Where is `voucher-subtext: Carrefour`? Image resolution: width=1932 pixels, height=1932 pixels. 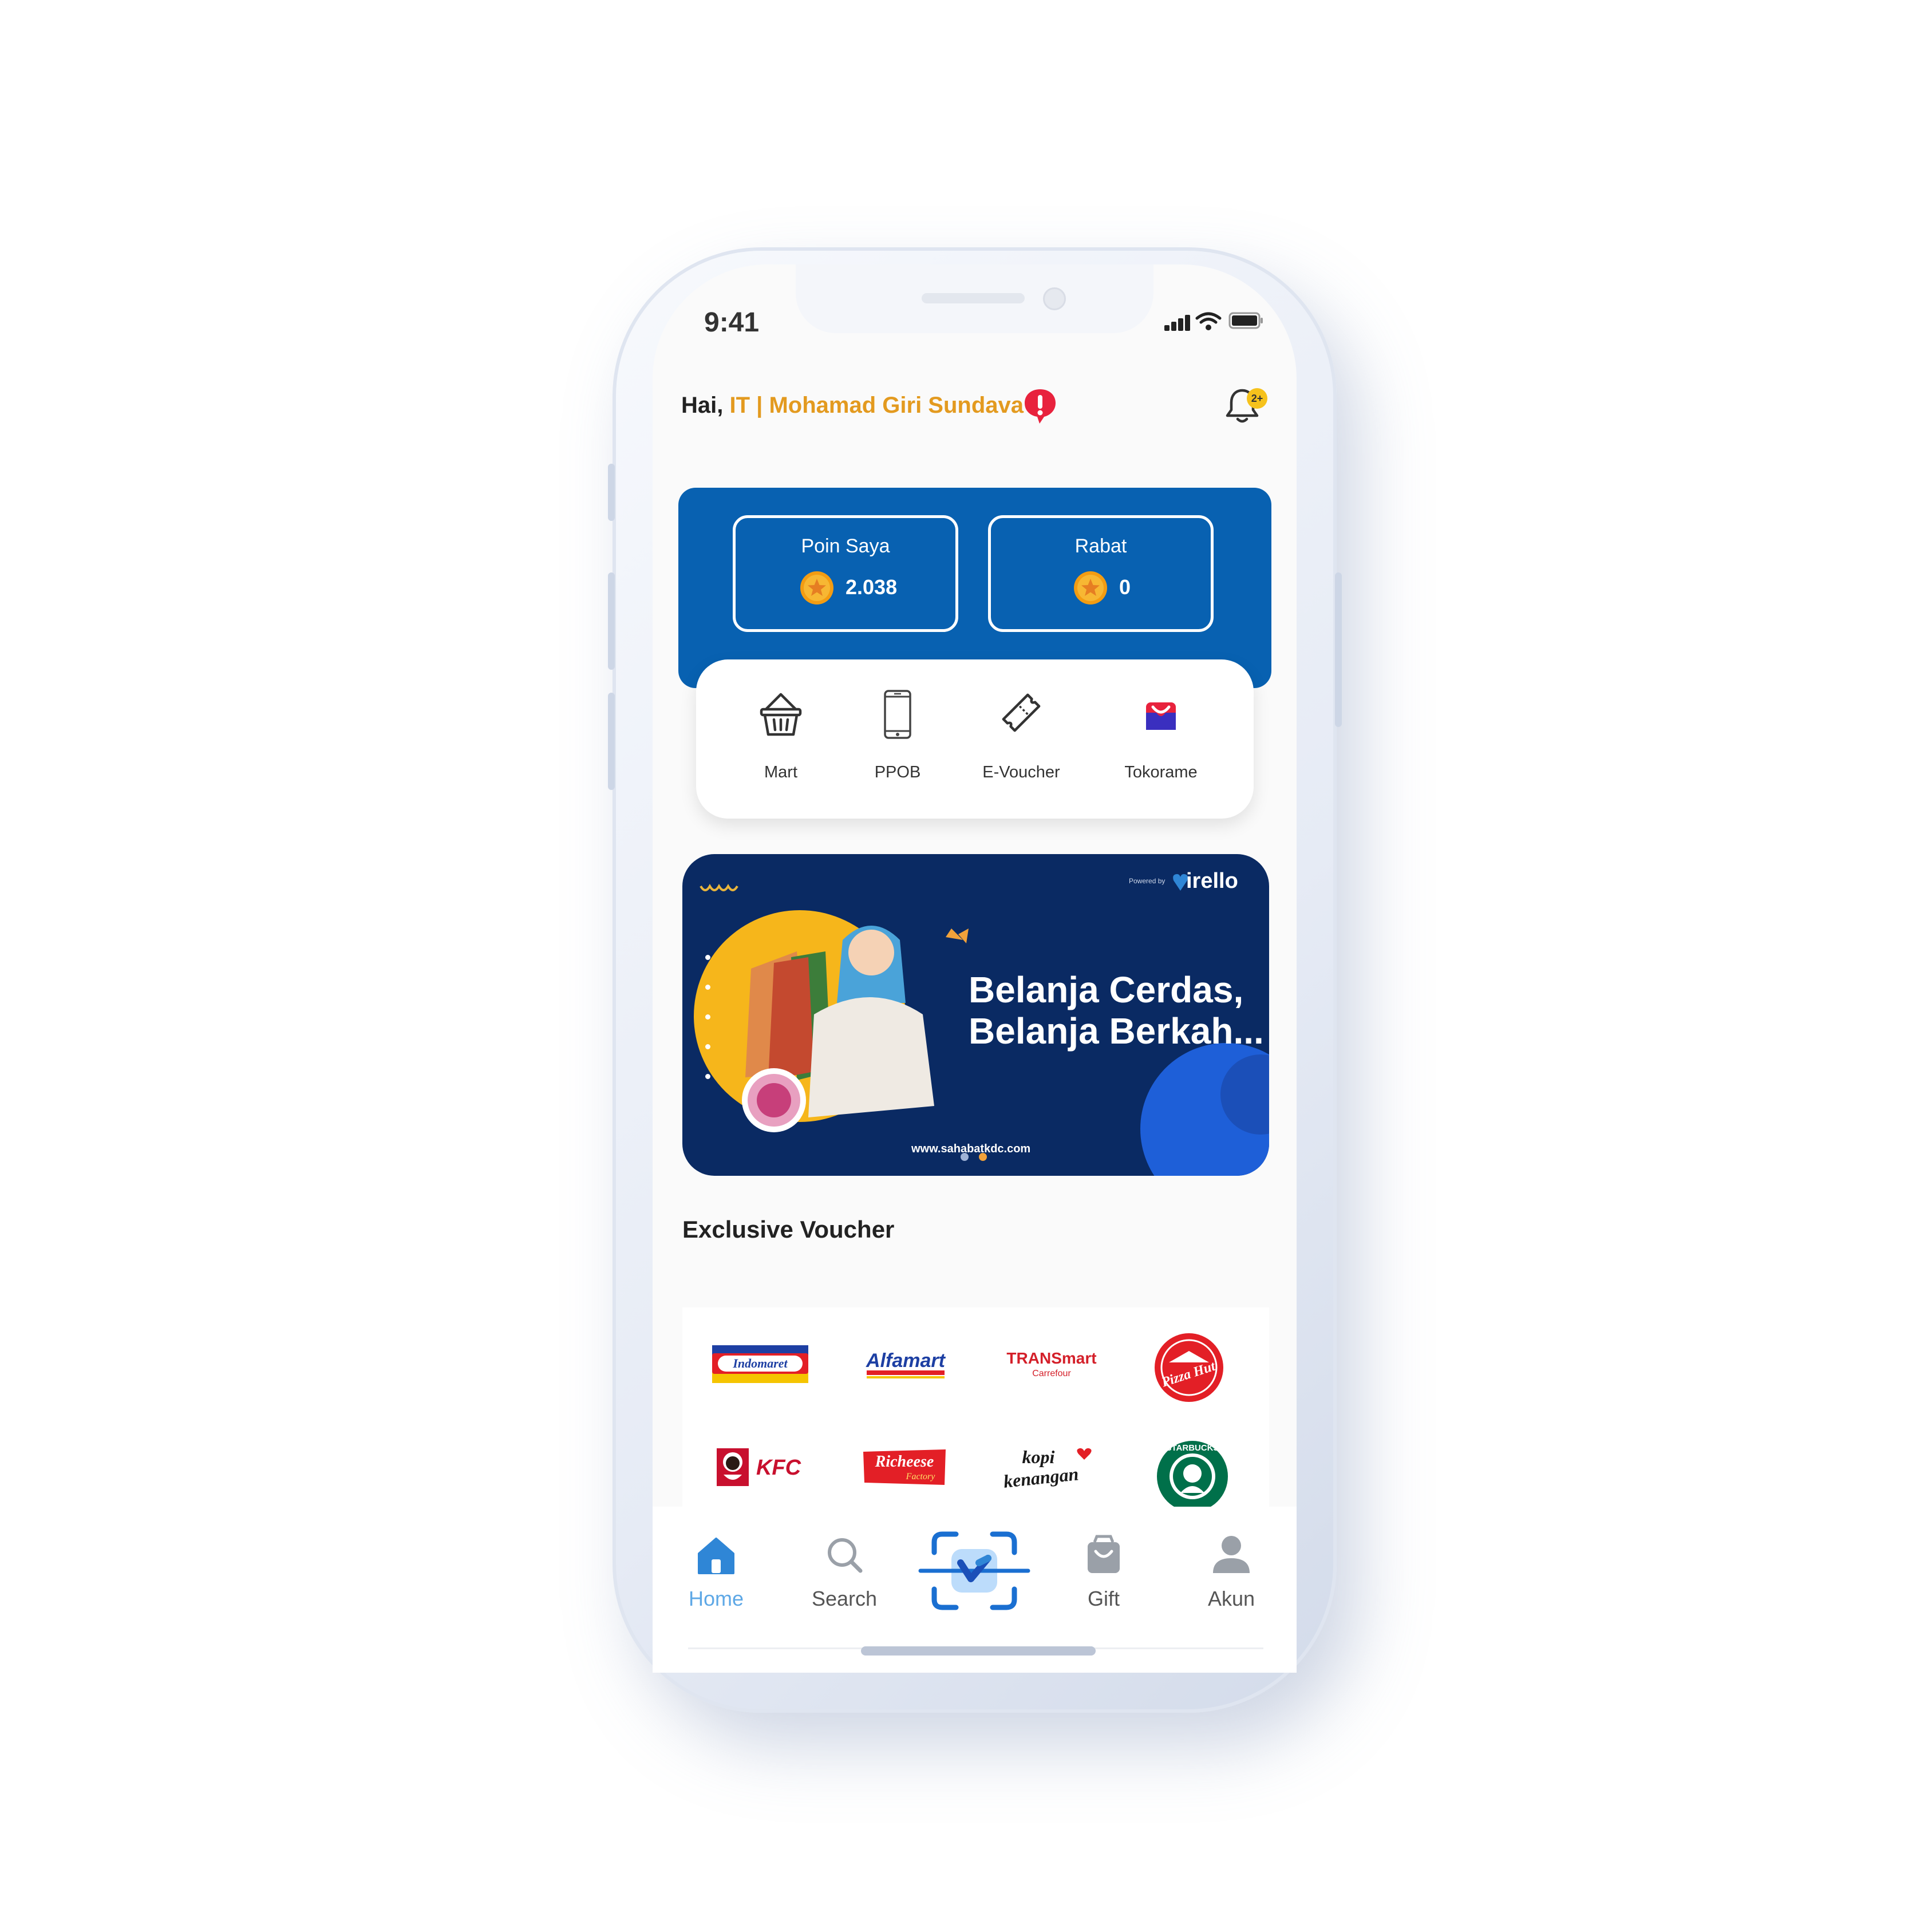 voucher-subtext: Carrefour is located at coordinates (1051, 1373).